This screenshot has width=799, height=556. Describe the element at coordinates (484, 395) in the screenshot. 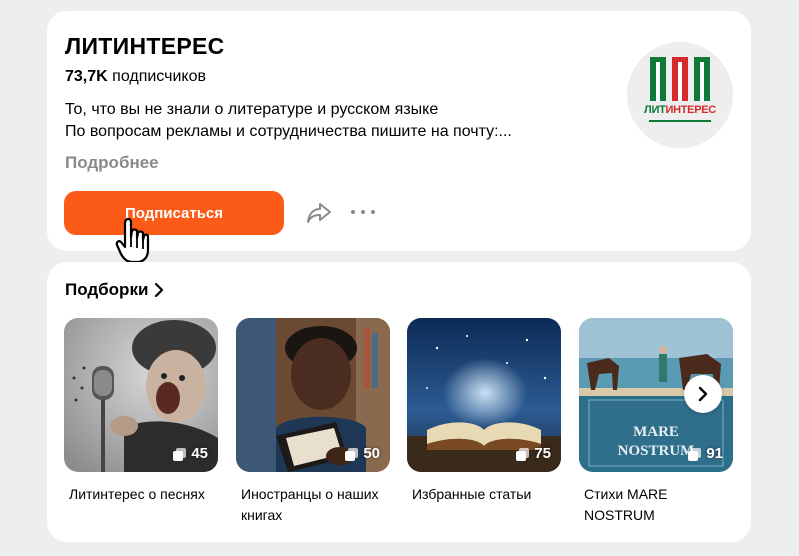

I see `collection-thumbnail: 75` at that location.